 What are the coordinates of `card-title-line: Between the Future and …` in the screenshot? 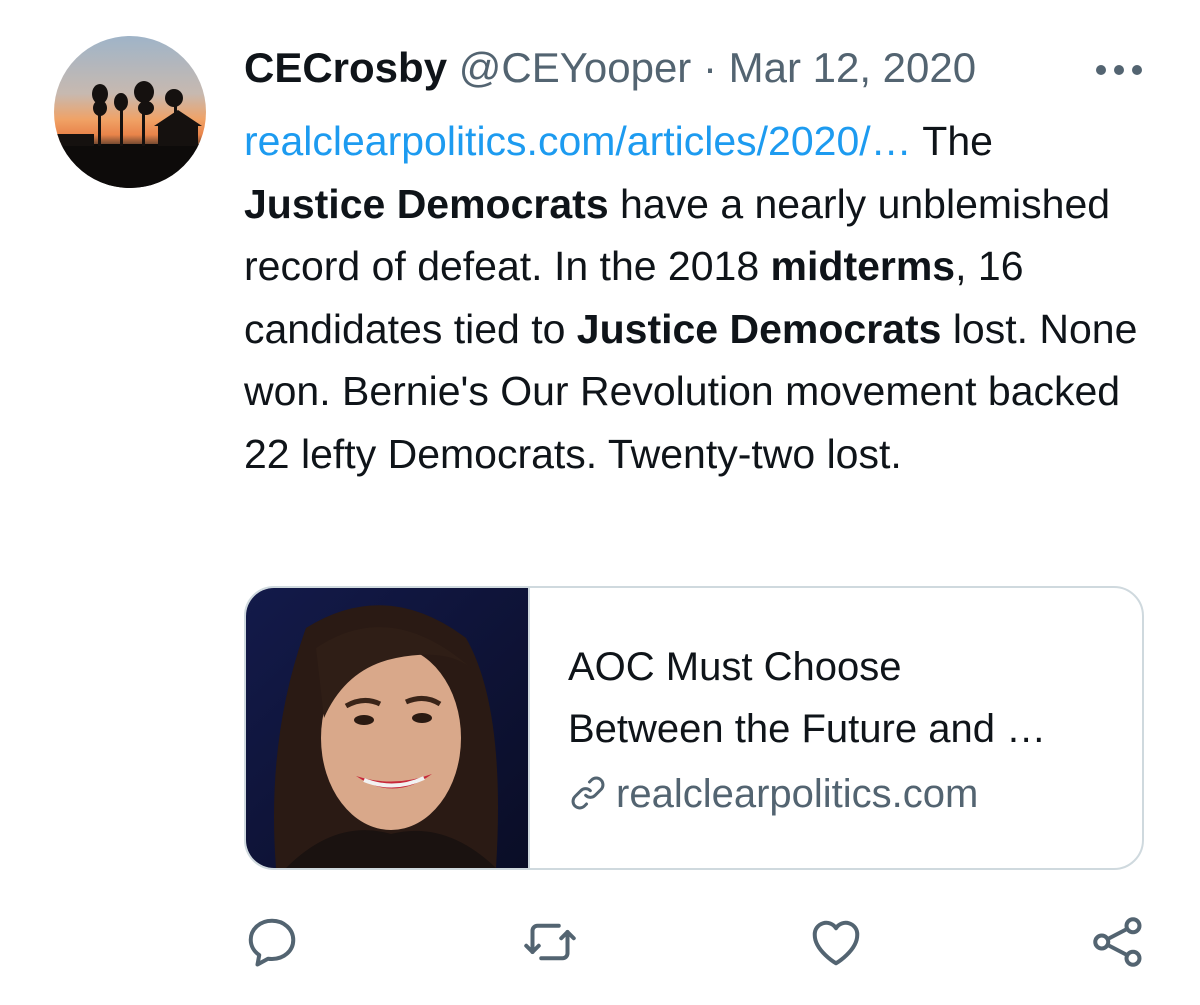 It's located at (807, 729).